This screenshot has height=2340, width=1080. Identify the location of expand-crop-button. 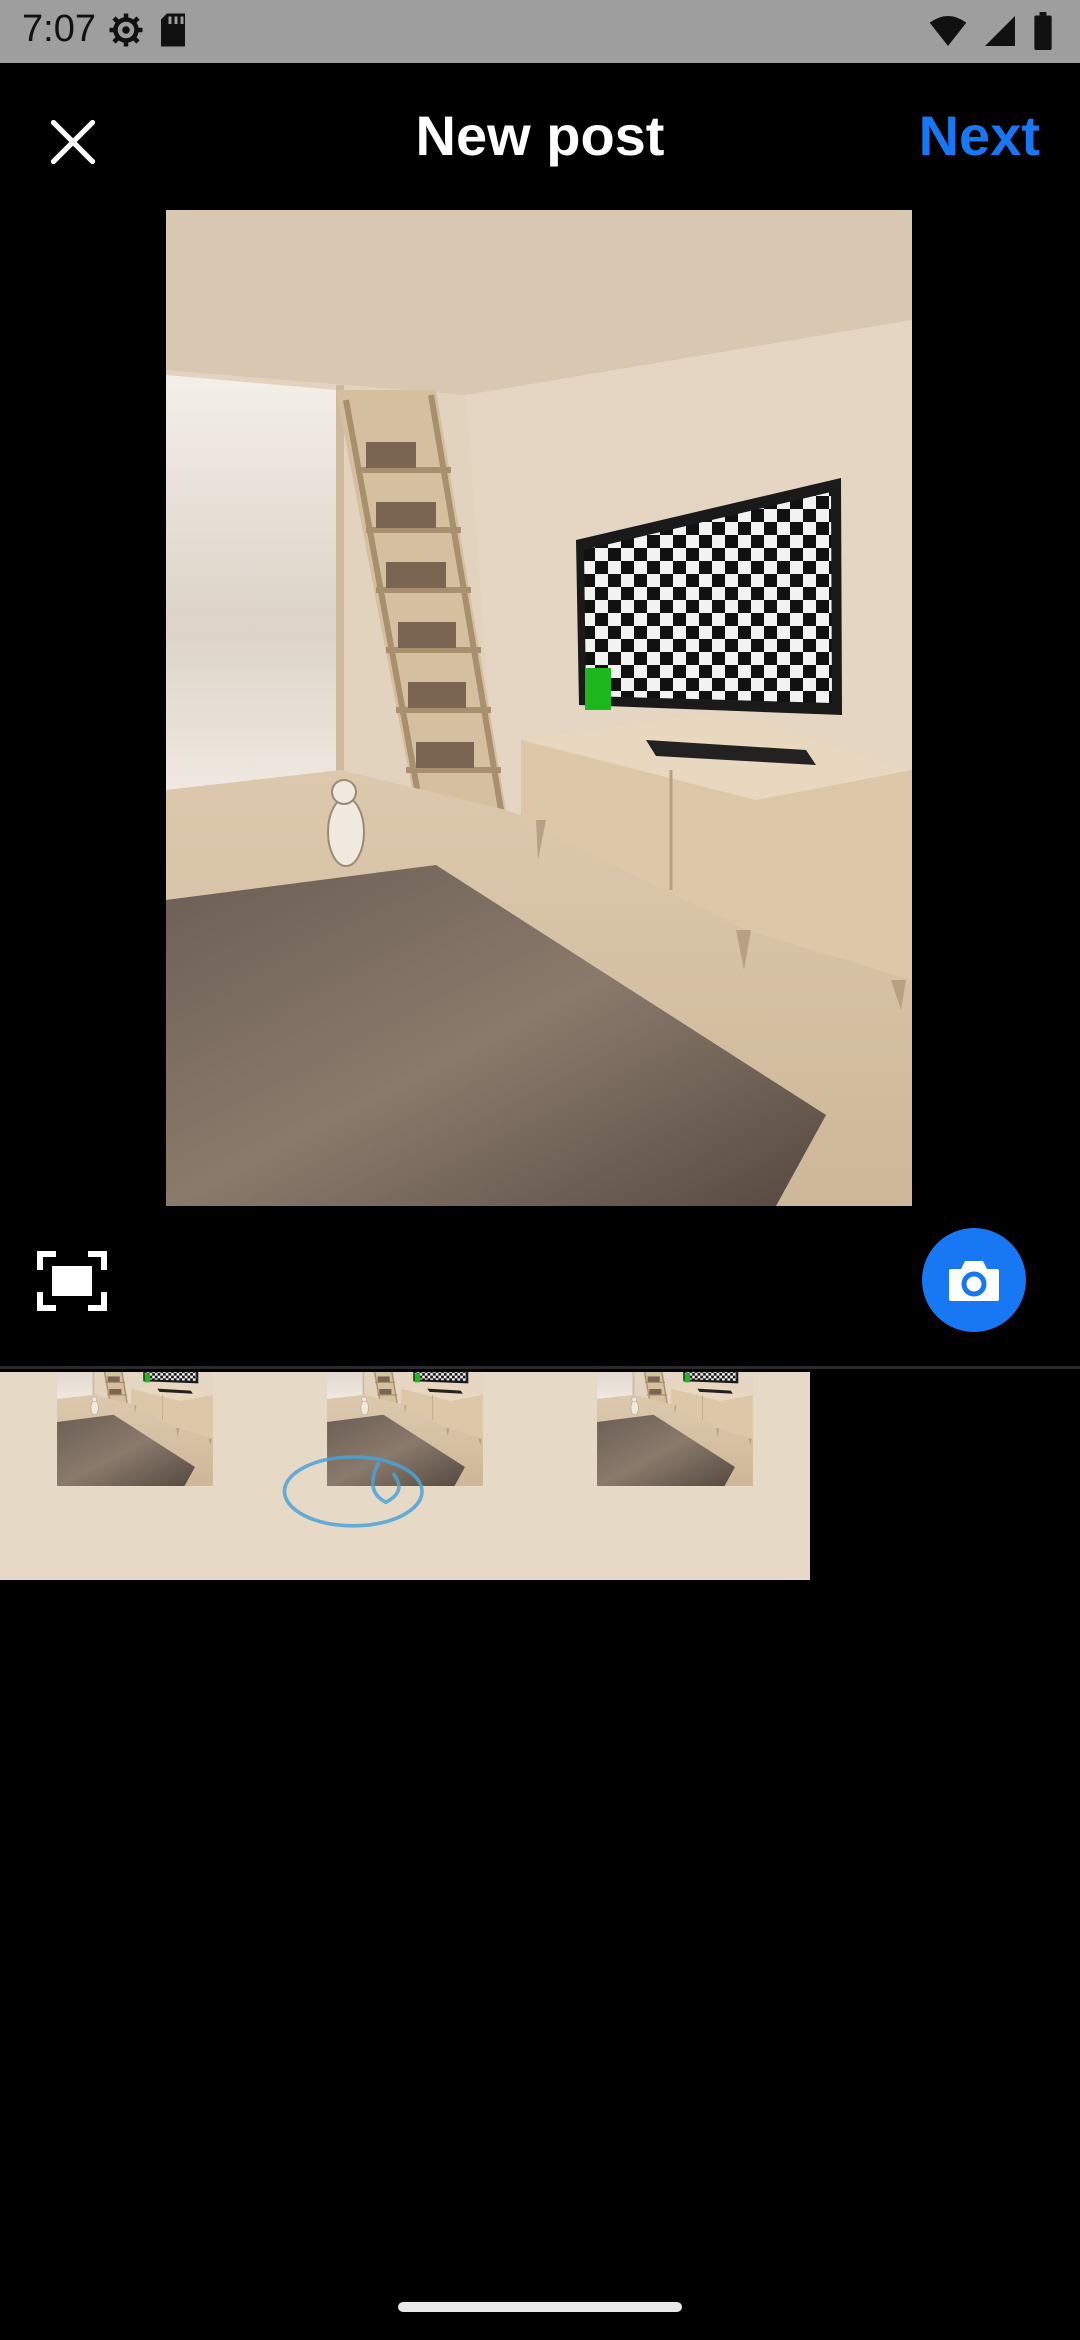
(72, 1281).